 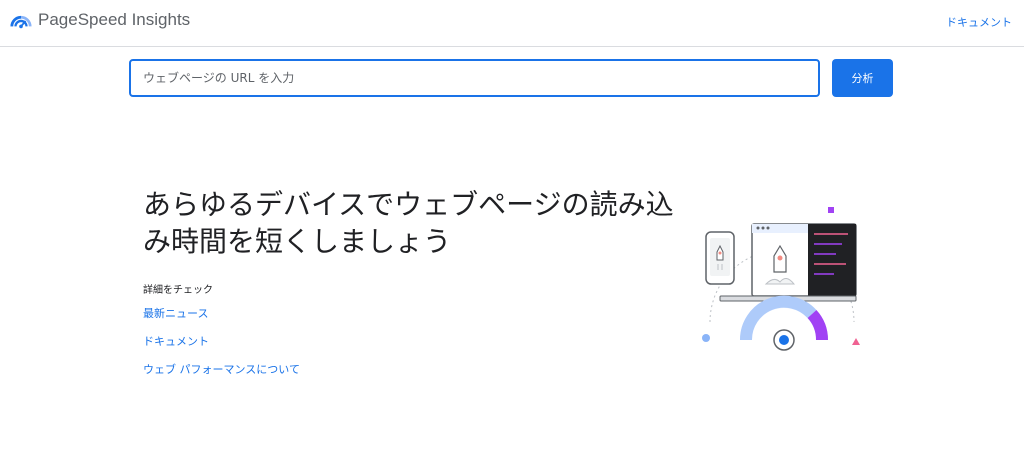 I want to click on logo: PageSpeed Insights, so click(x=100, y=20).